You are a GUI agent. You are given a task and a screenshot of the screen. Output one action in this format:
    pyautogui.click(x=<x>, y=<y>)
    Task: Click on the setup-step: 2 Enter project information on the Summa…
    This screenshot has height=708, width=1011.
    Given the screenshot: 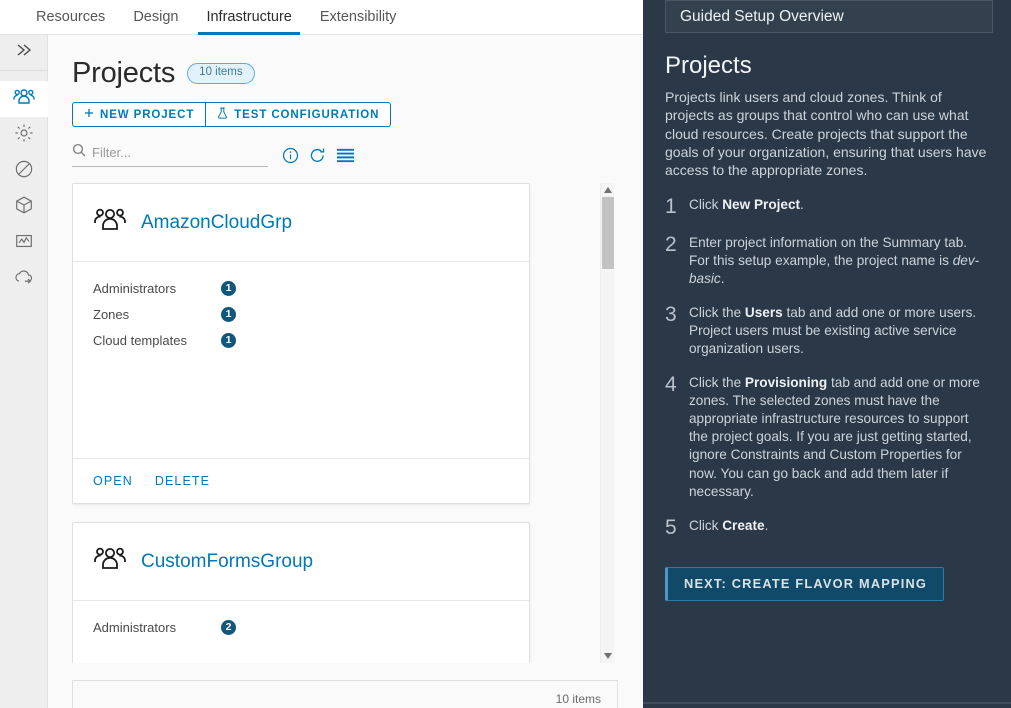 What is the action you would take?
    pyautogui.click(x=827, y=260)
    